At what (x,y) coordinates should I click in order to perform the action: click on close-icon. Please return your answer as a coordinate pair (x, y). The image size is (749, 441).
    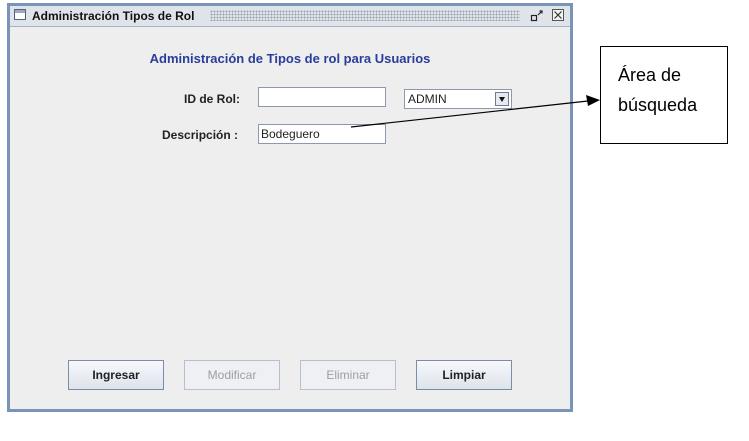
    Looking at the image, I should click on (558, 15).